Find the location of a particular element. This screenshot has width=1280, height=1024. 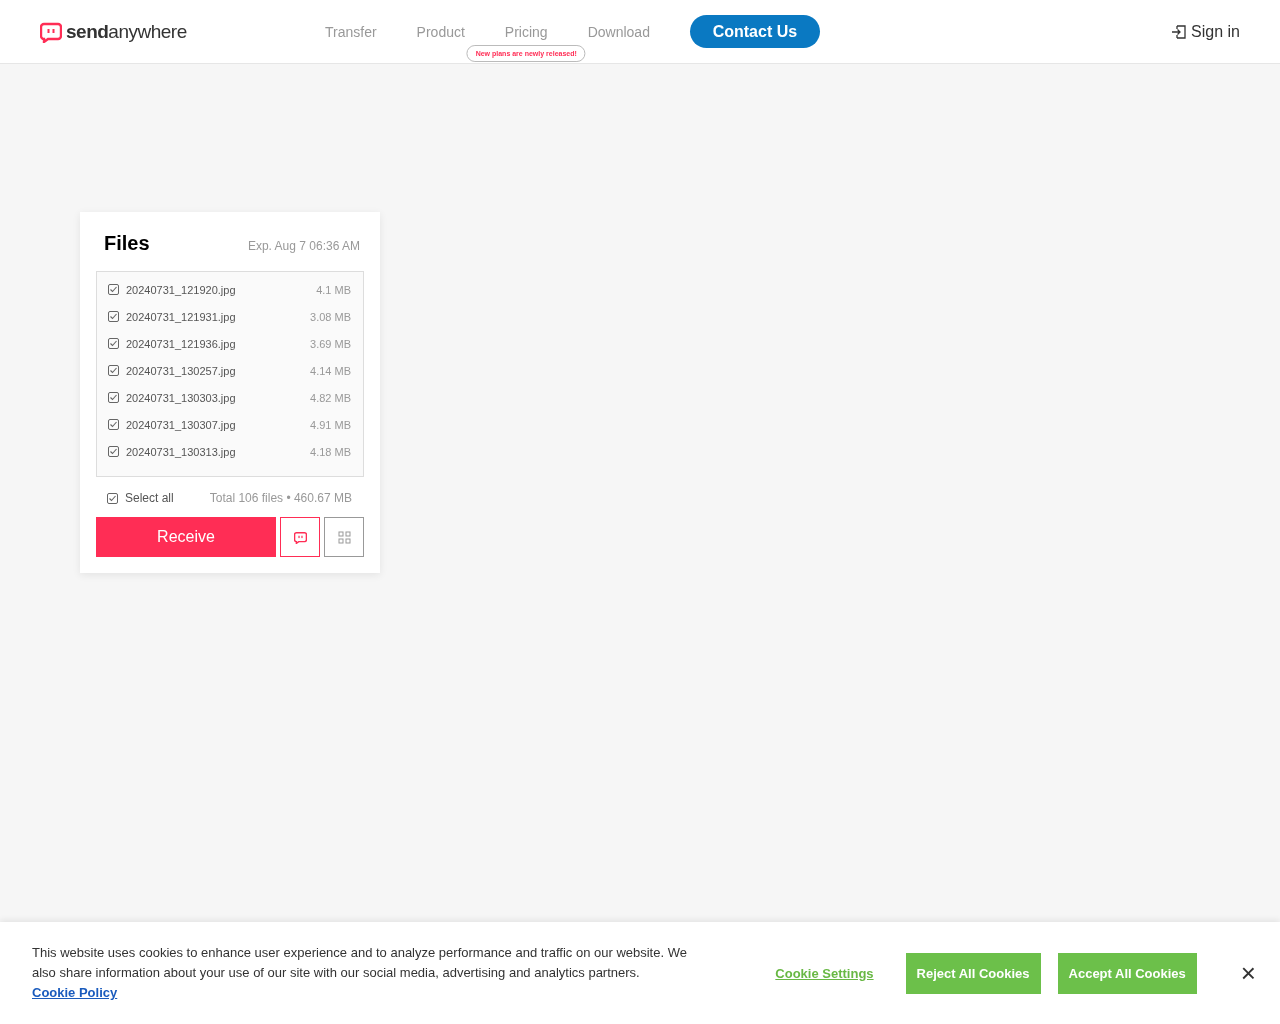

receive-button: Receive is located at coordinates (186, 537).